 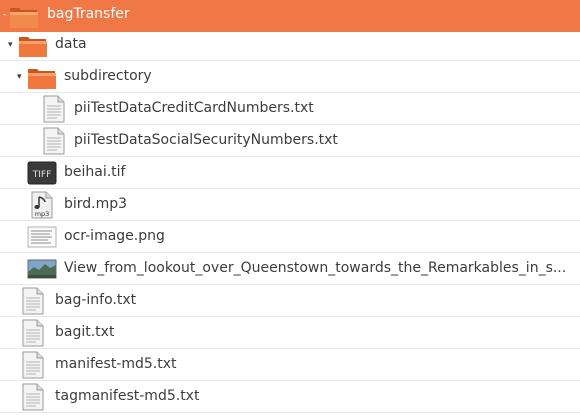 I want to click on tree-row-subdirectory: ▾ subdirectory, so click(x=290, y=77).